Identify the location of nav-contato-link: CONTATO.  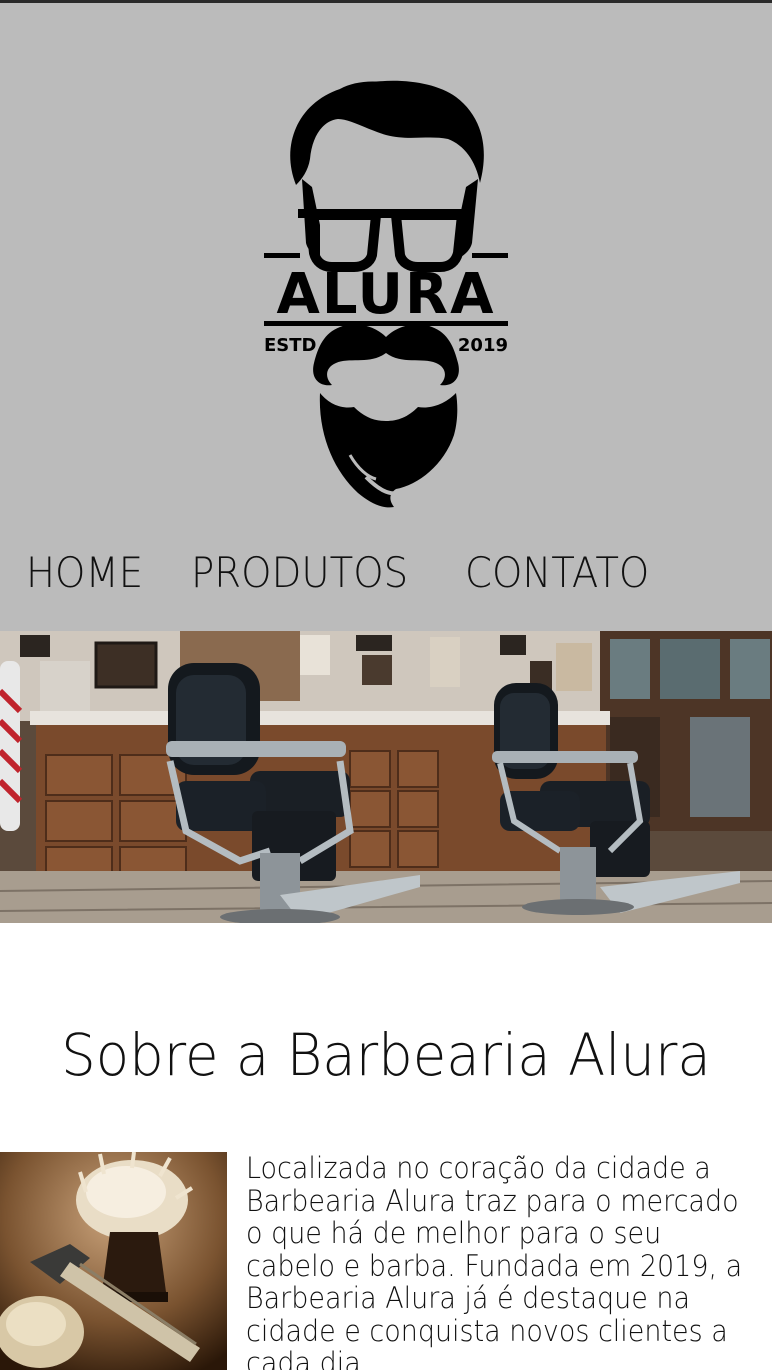
(557, 573).